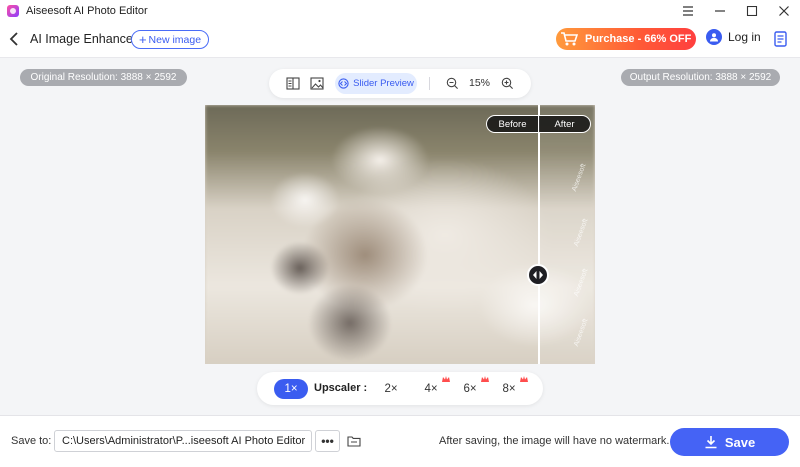 This screenshot has height=467, width=800. I want to click on split-line, so click(539, 234).